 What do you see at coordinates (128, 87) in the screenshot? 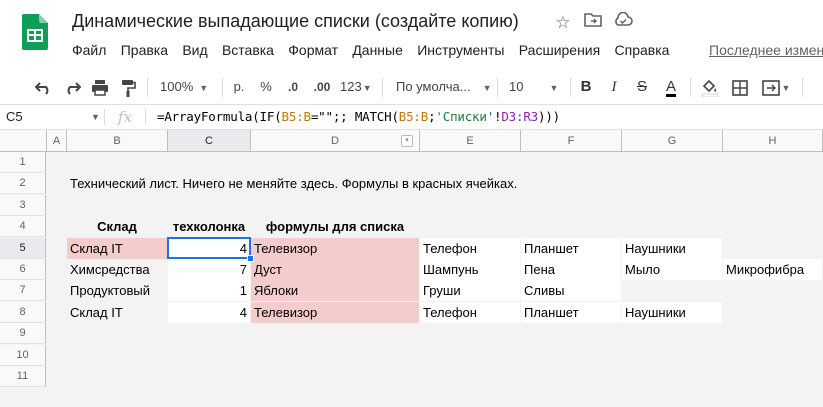
I see `paint-format-icon` at bounding box center [128, 87].